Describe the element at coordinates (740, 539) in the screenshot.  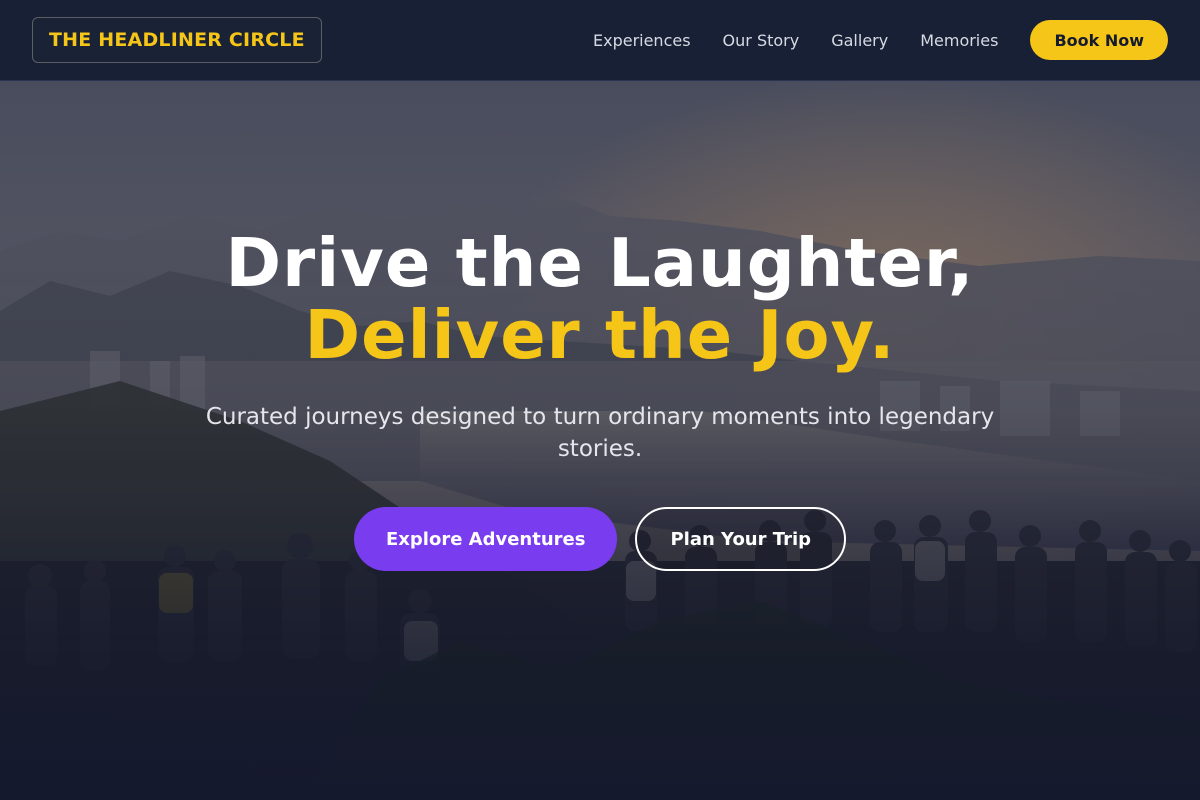
I see `plan-your-trip-button: Plan Your Trip` at that location.